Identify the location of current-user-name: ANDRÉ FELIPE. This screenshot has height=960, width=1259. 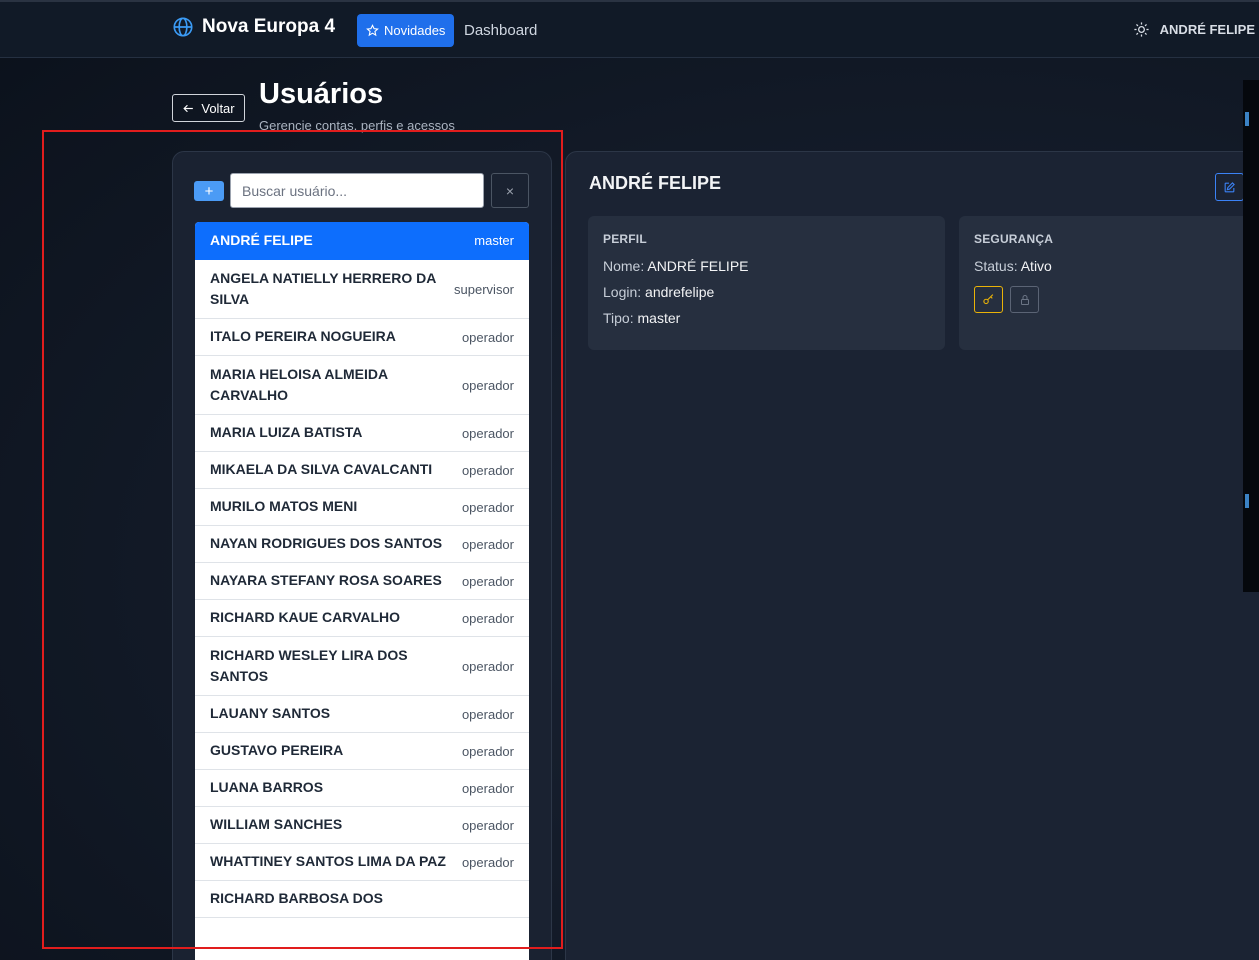
(1207, 29).